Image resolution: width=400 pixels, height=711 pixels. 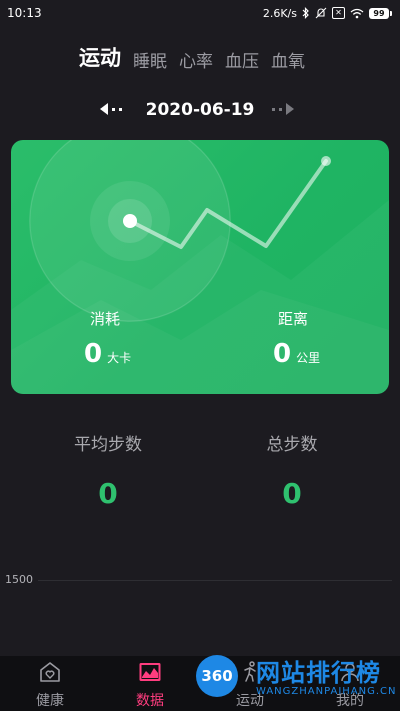 I want to click on bluetooth-icon, so click(x=306, y=13).